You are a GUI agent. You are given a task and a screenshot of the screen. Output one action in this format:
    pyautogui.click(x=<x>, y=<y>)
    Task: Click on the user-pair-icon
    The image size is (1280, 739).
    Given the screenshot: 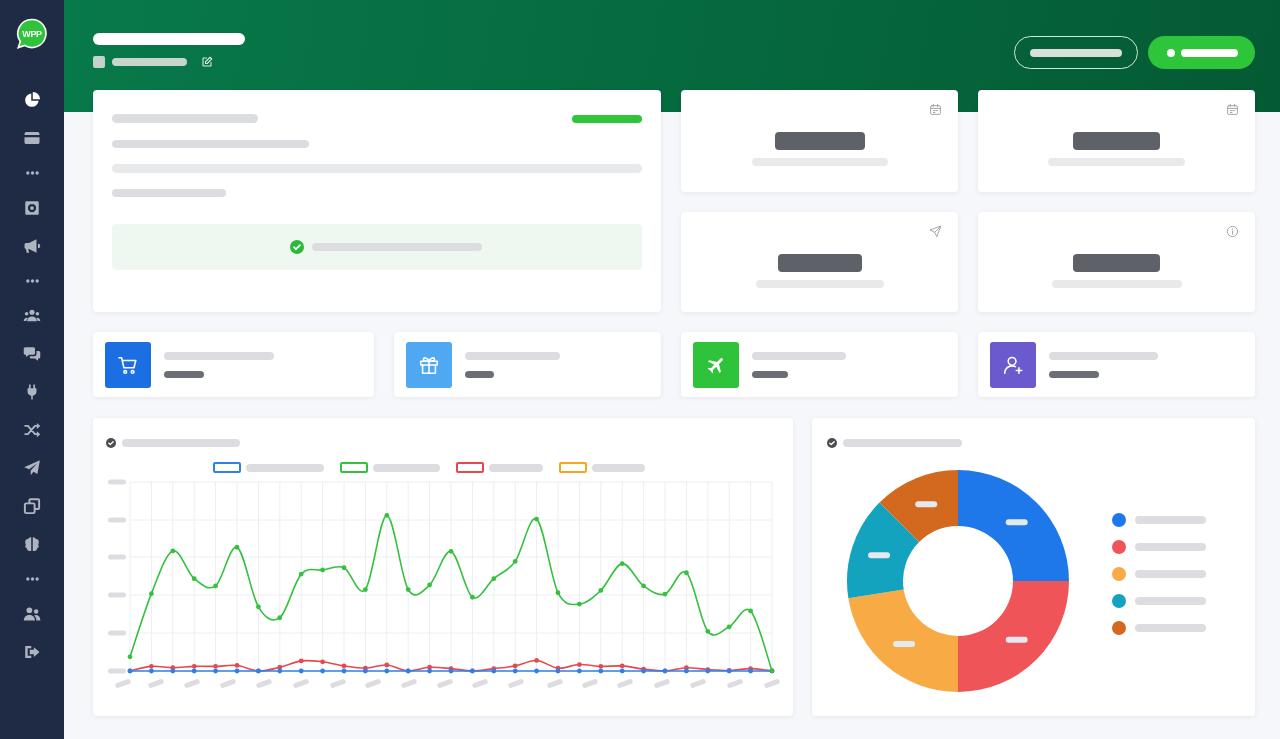 What is the action you would take?
    pyautogui.click(x=32, y=614)
    